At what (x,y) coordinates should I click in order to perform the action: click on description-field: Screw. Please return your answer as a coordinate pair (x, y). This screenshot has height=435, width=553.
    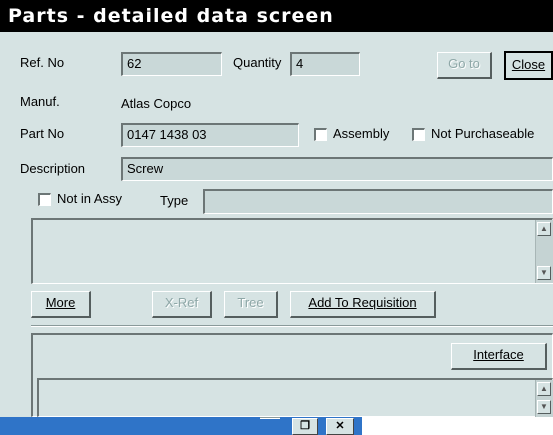
    Looking at the image, I should click on (337, 169).